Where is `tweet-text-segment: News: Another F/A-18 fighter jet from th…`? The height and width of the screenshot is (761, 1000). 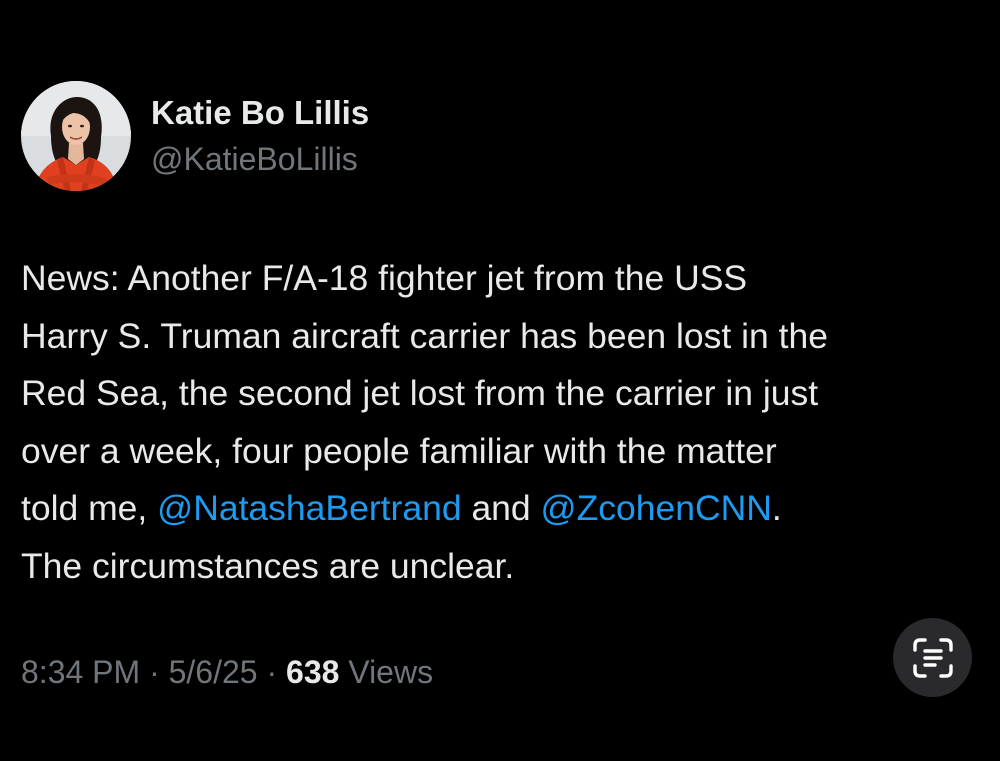 tweet-text-segment: News: Another F/A-18 fighter jet from th… is located at coordinates (384, 278).